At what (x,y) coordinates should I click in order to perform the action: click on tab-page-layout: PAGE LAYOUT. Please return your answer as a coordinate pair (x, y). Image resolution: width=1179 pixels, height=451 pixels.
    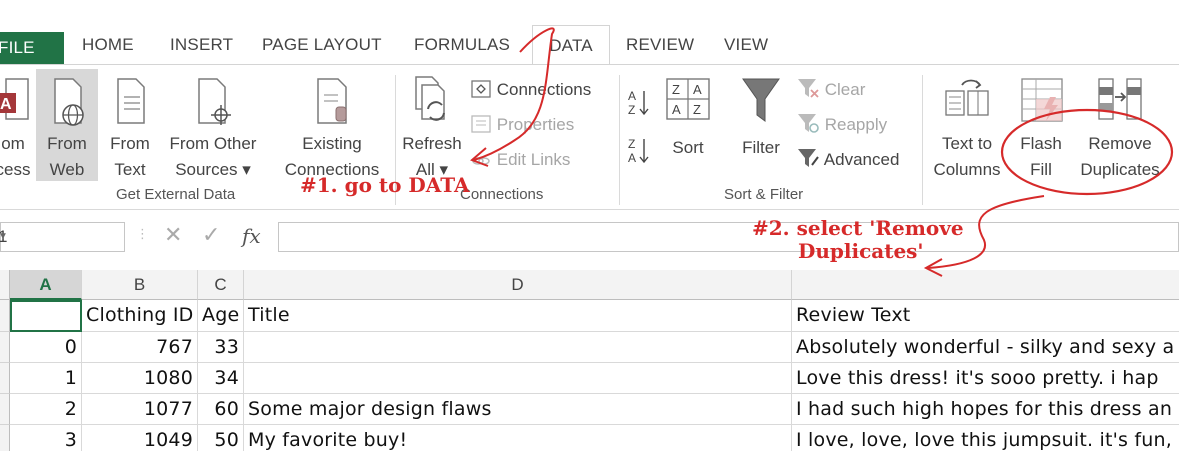
    Looking at the image, I should click on (322, 45).